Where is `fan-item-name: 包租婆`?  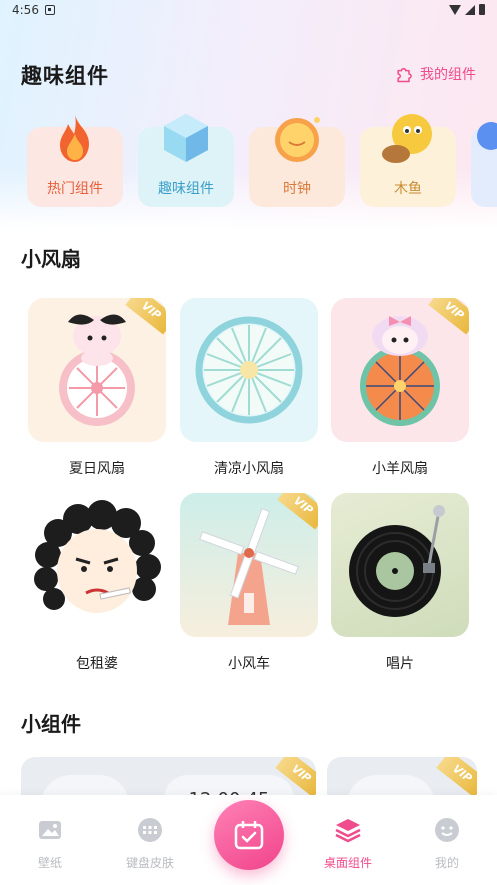
fan-item-name: 包租婆 is located at coordinates (97, 664).